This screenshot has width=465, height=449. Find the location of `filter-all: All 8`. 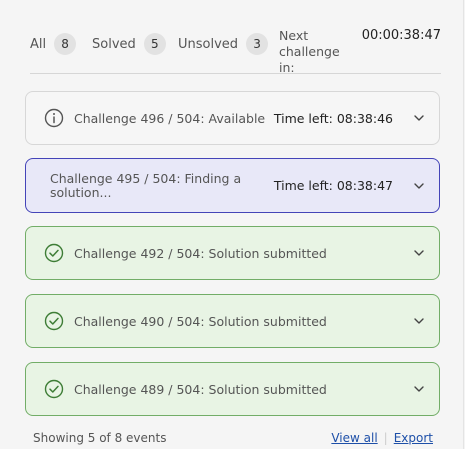

filter-all: All 8 is located at coordinates (53, 44).